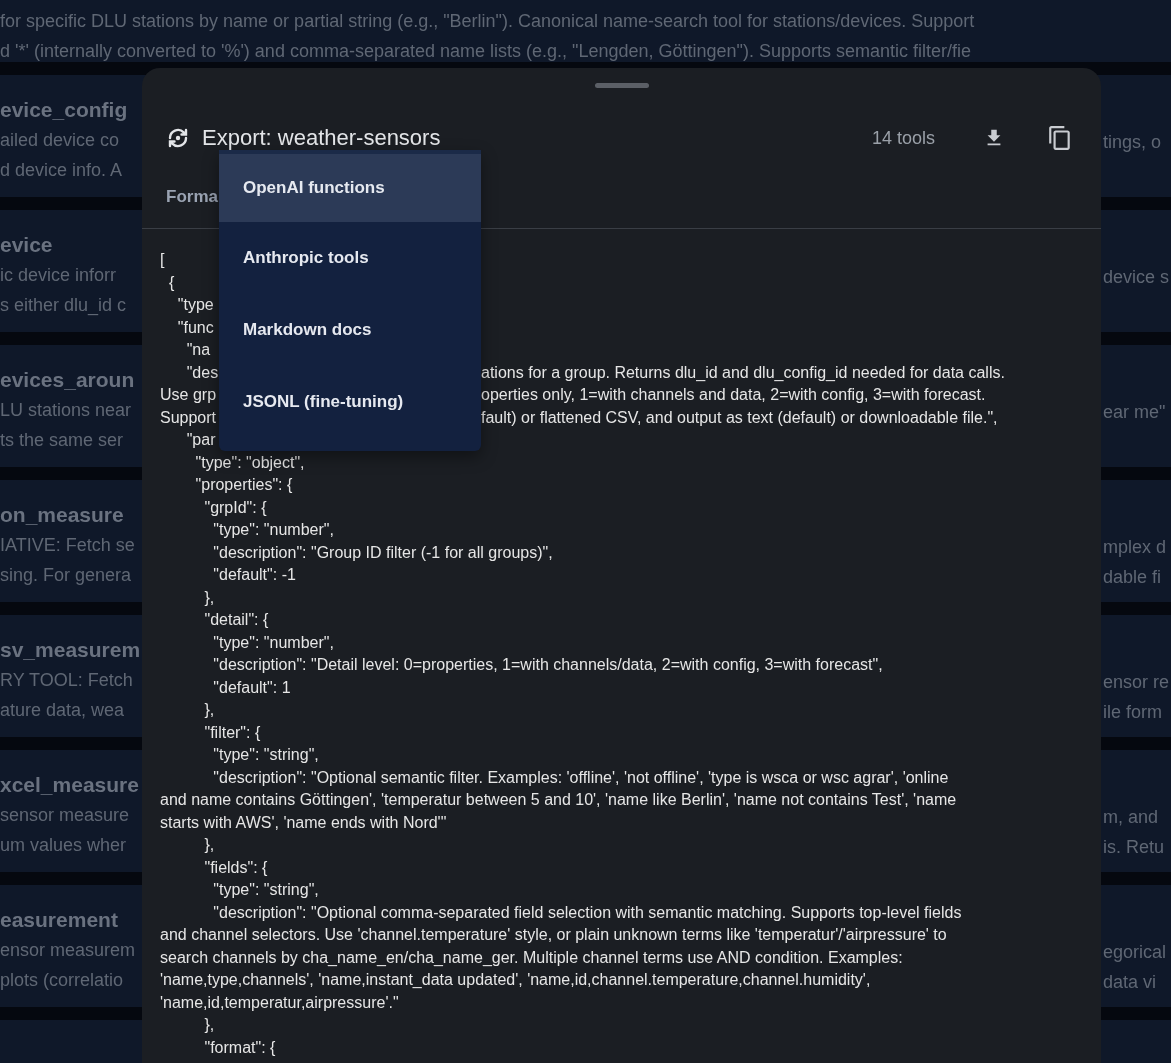  Describe the element at coordinates (67, 545) in the screenshot. I see `tool-description: IATIVE: Fetch se` at that location.